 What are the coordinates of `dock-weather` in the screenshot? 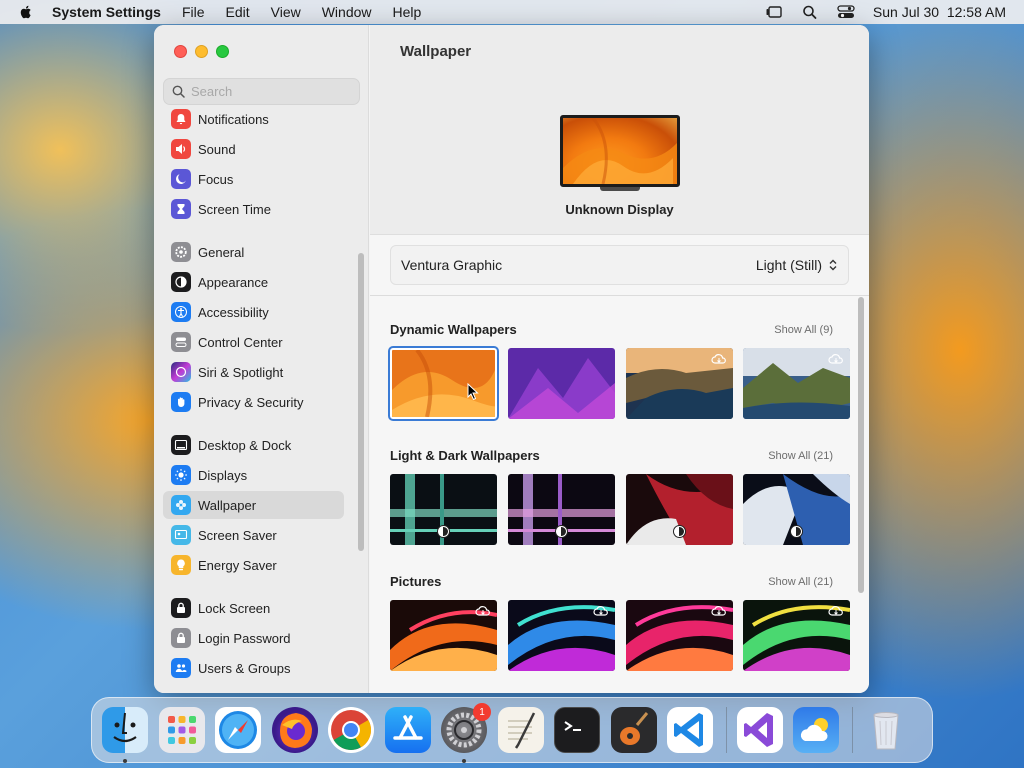 It's located at (816, 730).